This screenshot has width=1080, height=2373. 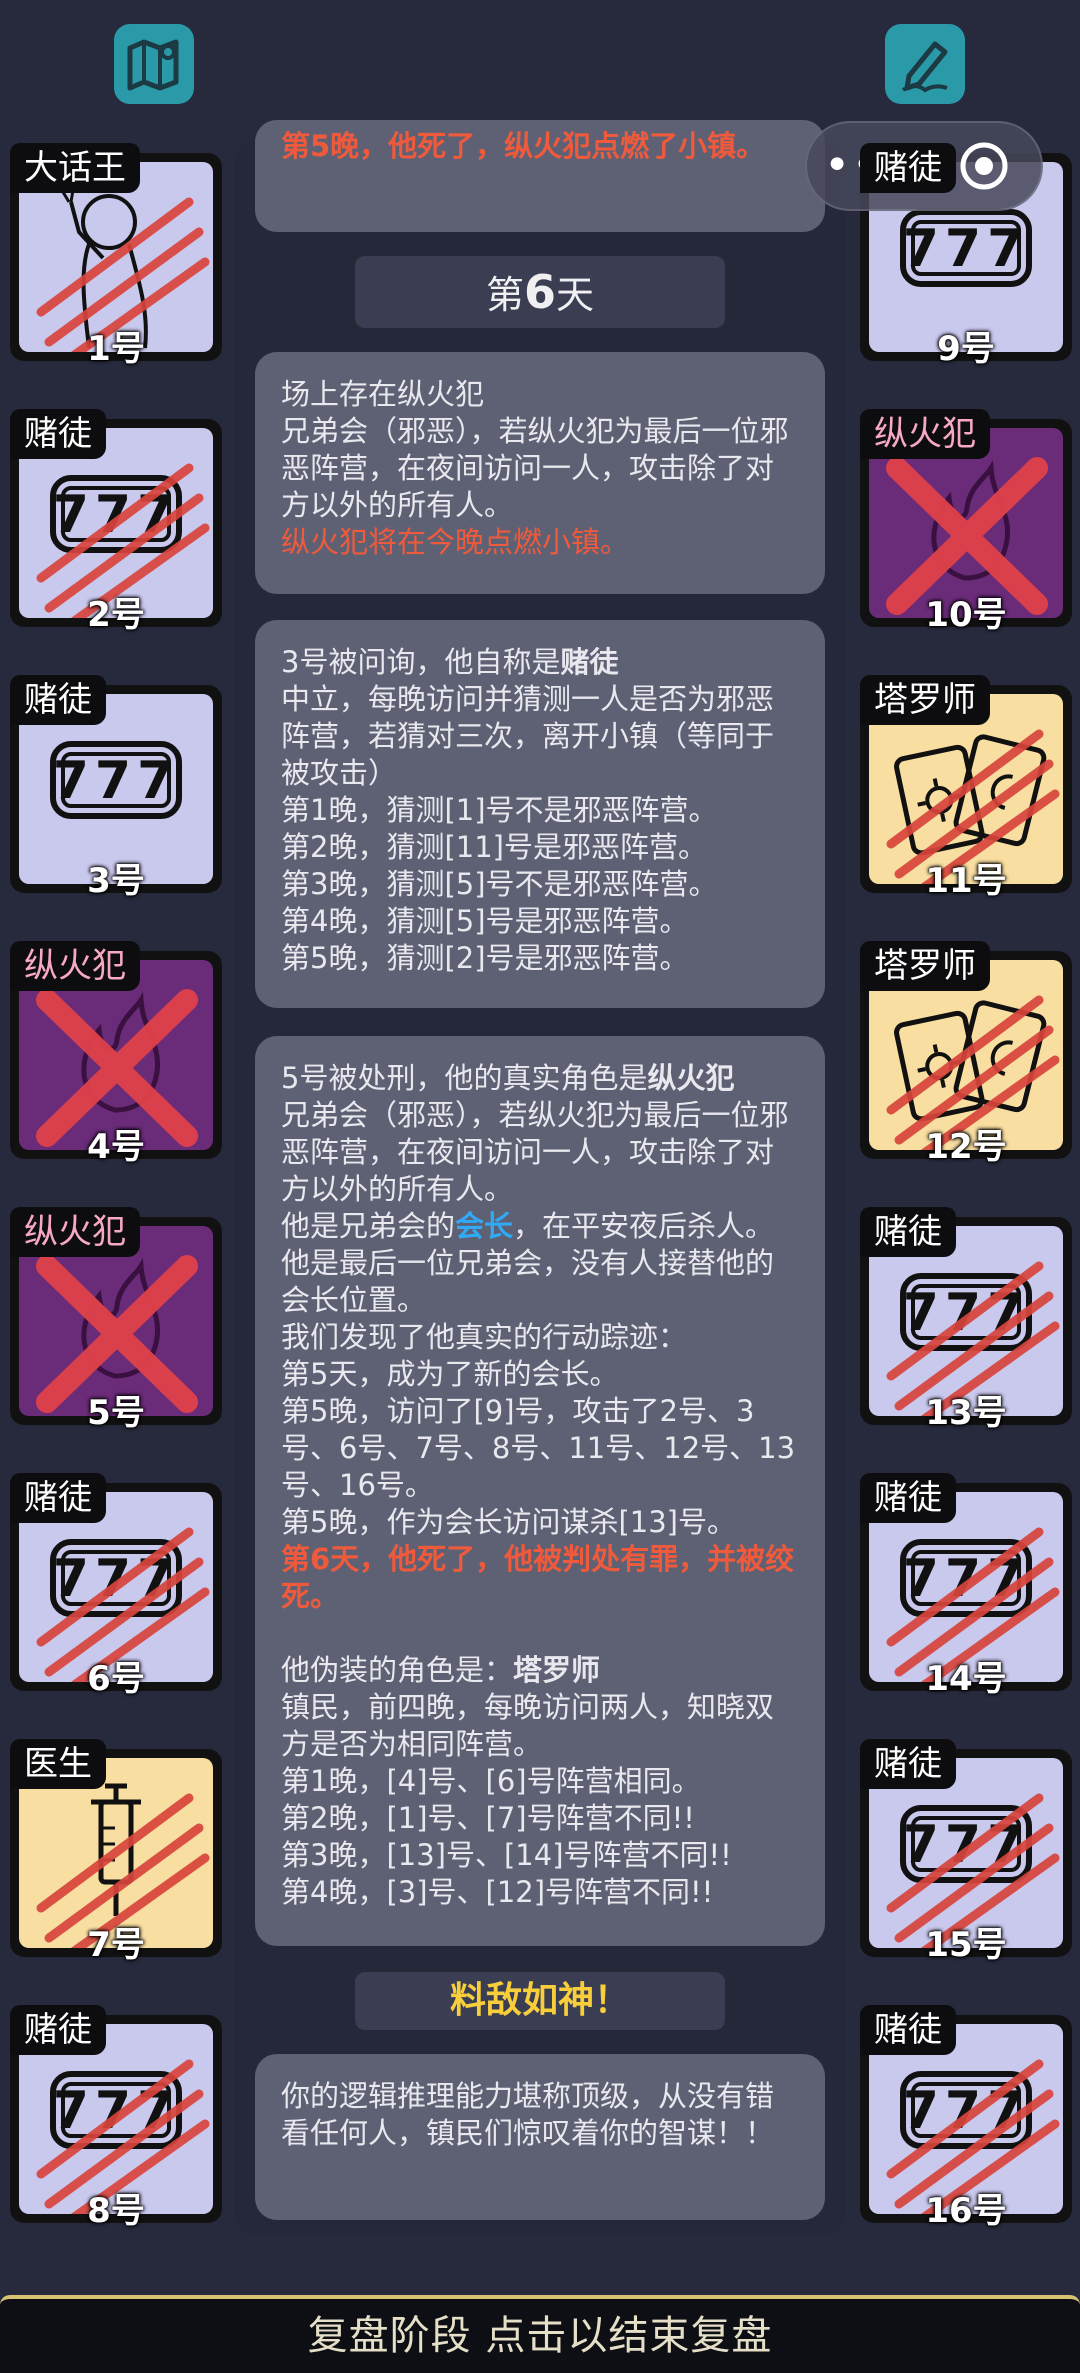 What do you see at coordinates (966, 2118) in the screenshot?
I see `player-card-right-8: 777 赌徒 16号` at bounding box center [966, 2118].